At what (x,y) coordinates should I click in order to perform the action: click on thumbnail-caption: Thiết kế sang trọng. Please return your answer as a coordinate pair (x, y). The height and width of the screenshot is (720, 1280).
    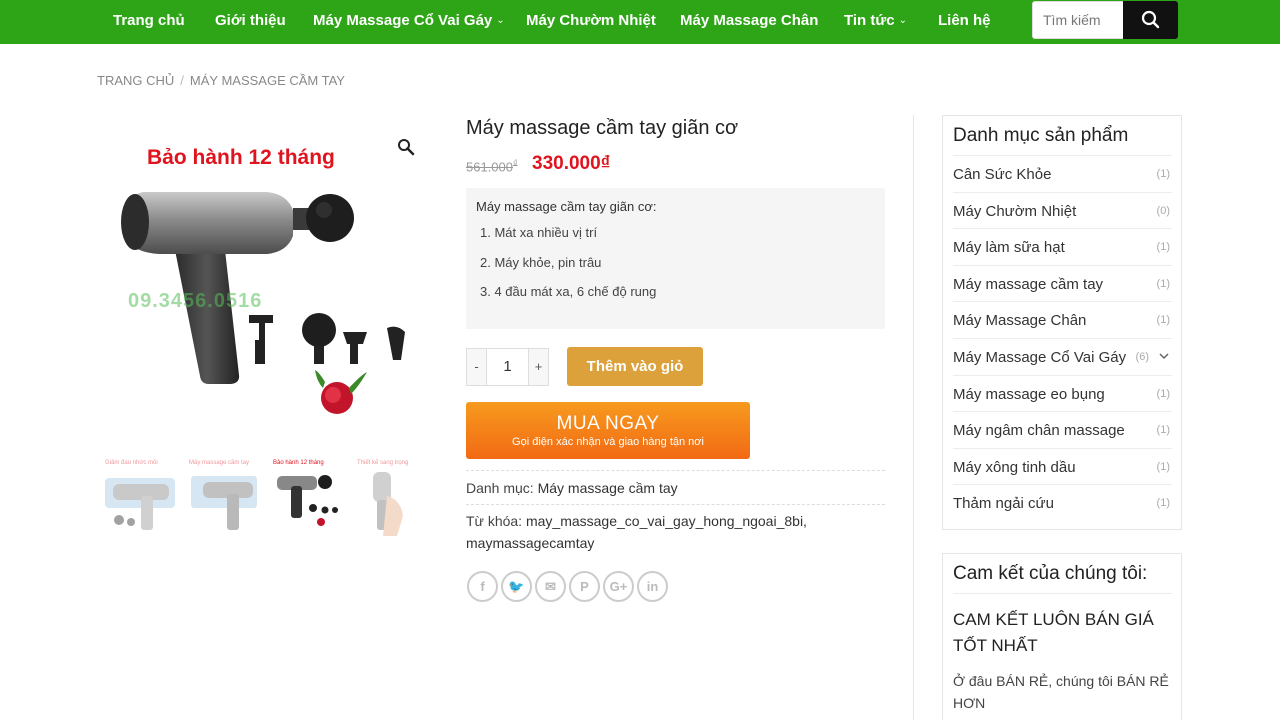
    Looking at the image, I should click on (383, 463).